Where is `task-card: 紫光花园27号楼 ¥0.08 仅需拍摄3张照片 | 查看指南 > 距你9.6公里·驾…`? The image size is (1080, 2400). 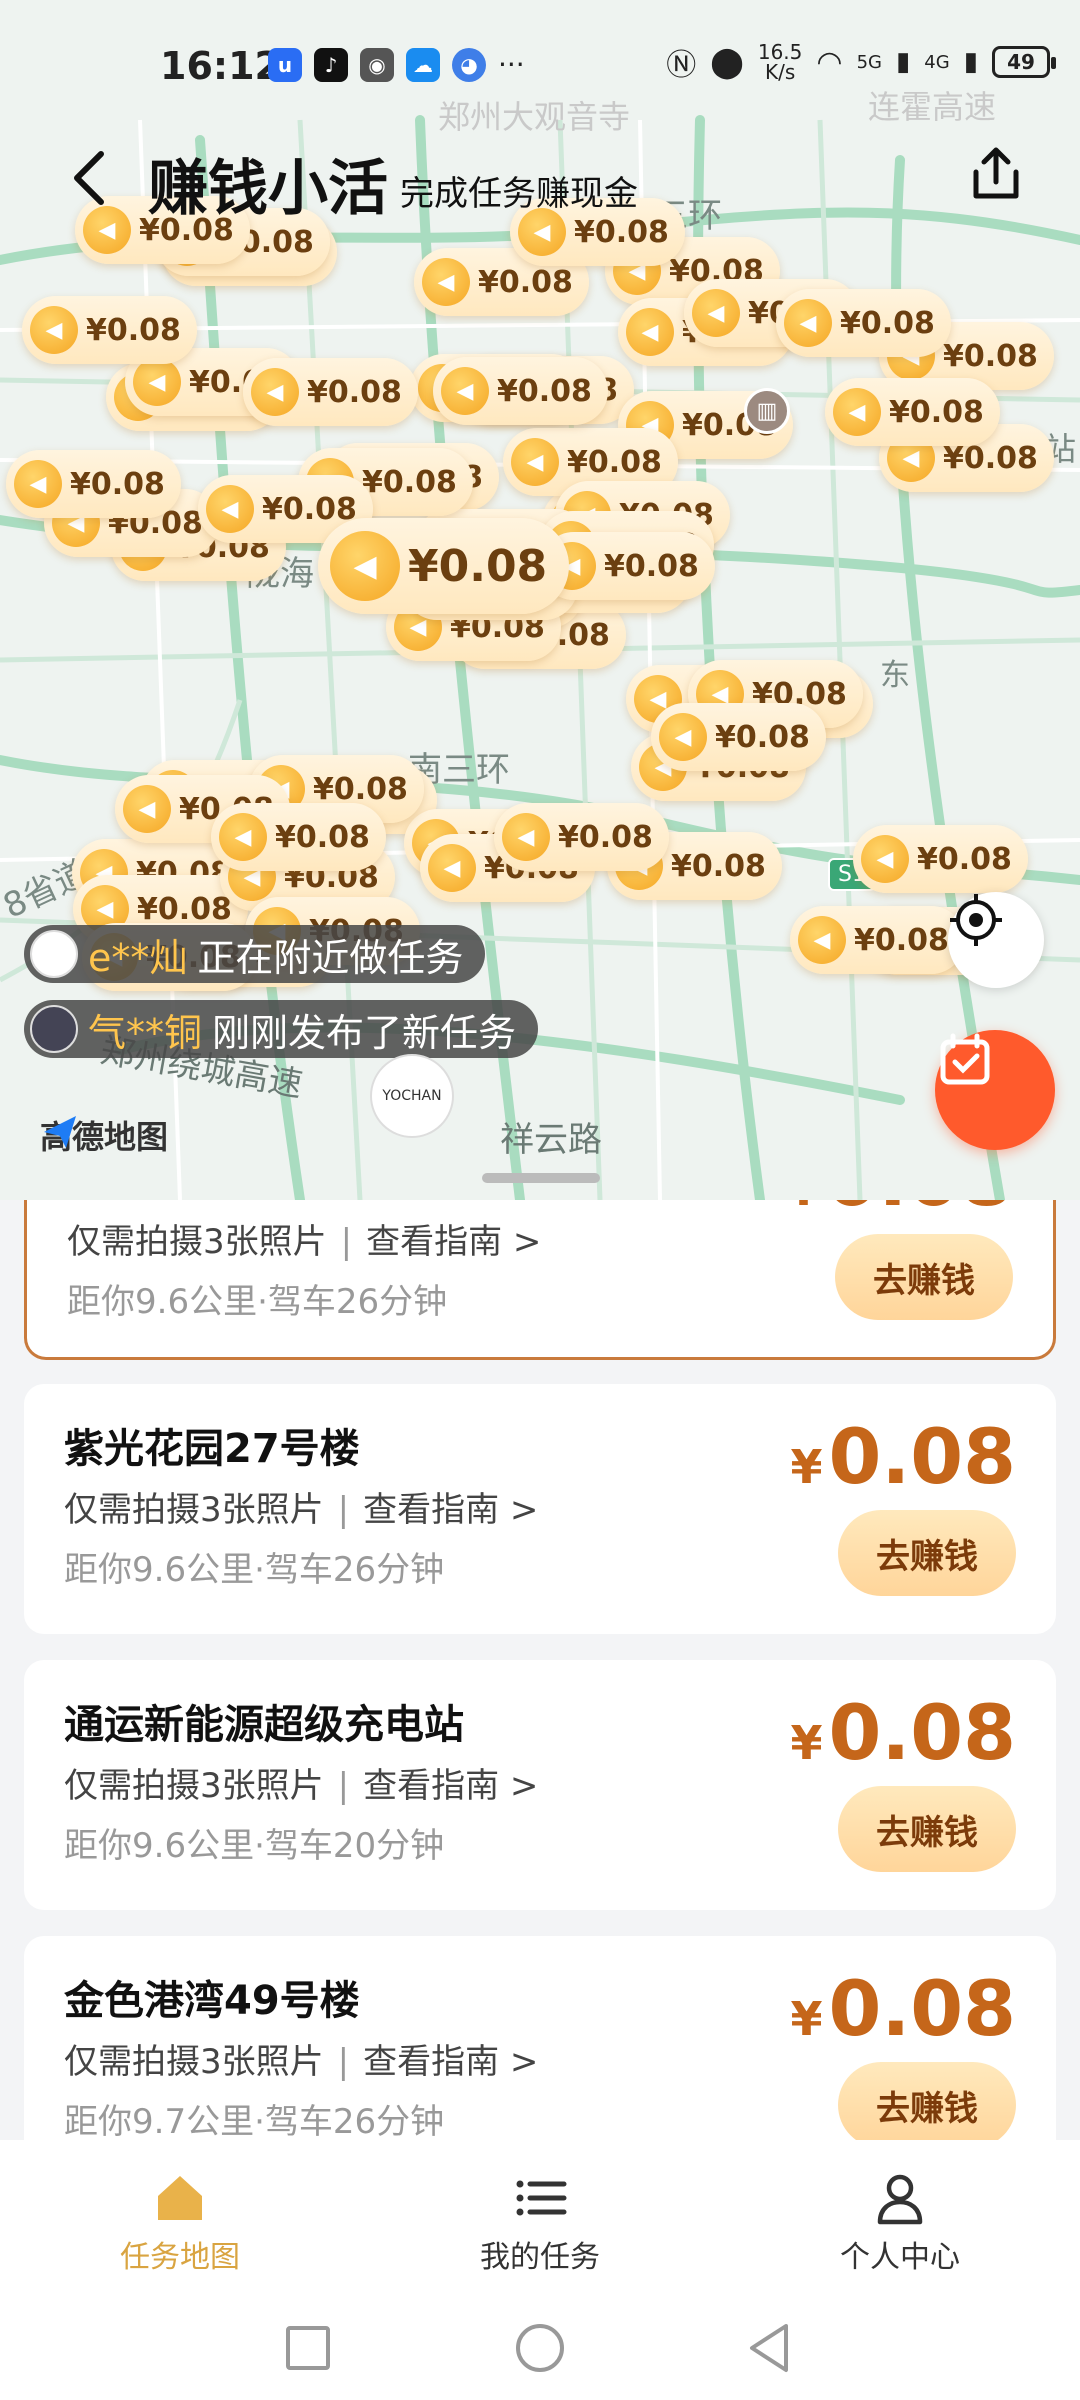 task-card: 紫光花园27号楼 ¥0.08 仅需拍摄3张照片 | 查看指南 > 距你9.6公里·驾… is located at coordinates (540, 1509).